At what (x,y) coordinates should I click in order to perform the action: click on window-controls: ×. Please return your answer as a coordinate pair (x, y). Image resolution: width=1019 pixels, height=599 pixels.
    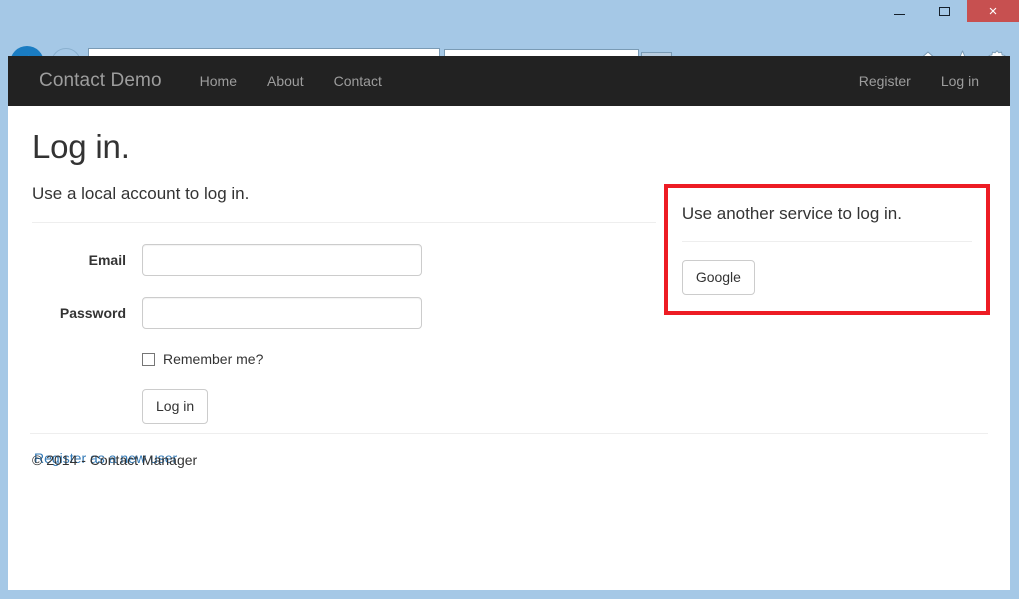
    Looking at the image, I should click on (948, 11).